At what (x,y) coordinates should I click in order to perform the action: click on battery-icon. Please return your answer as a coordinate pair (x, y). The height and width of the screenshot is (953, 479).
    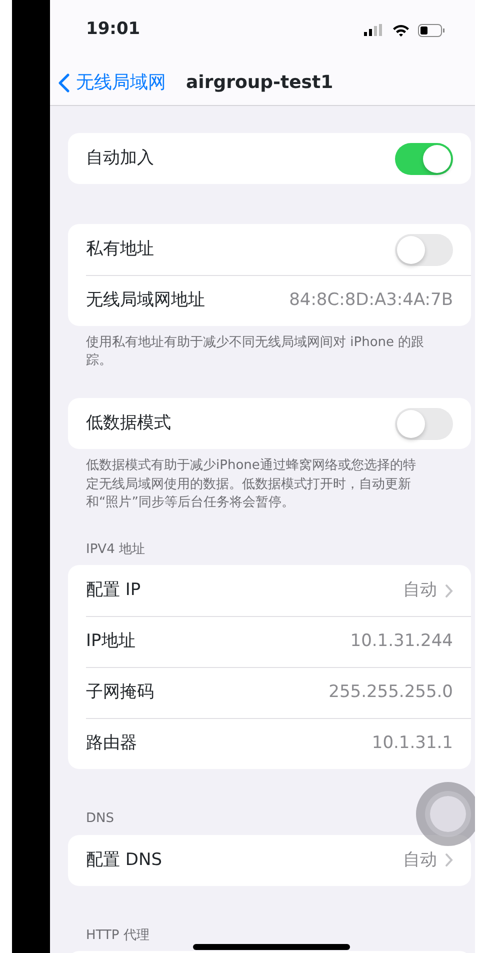
    Looking at the image, I should click on (431, 30).